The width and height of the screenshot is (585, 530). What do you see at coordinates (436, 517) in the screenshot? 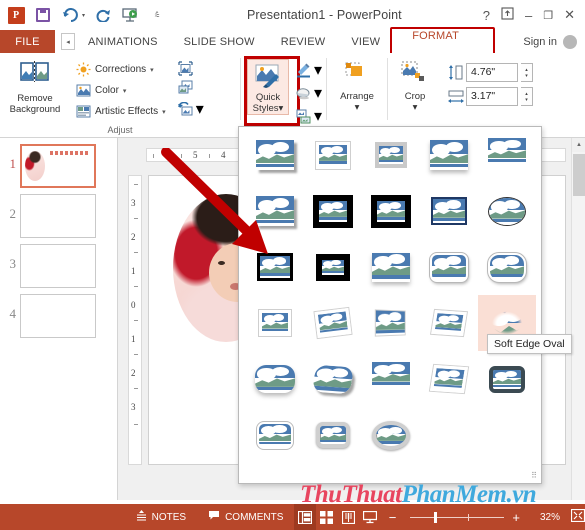
I see `zoom-slider-knob` at bounding box center [436, 517].